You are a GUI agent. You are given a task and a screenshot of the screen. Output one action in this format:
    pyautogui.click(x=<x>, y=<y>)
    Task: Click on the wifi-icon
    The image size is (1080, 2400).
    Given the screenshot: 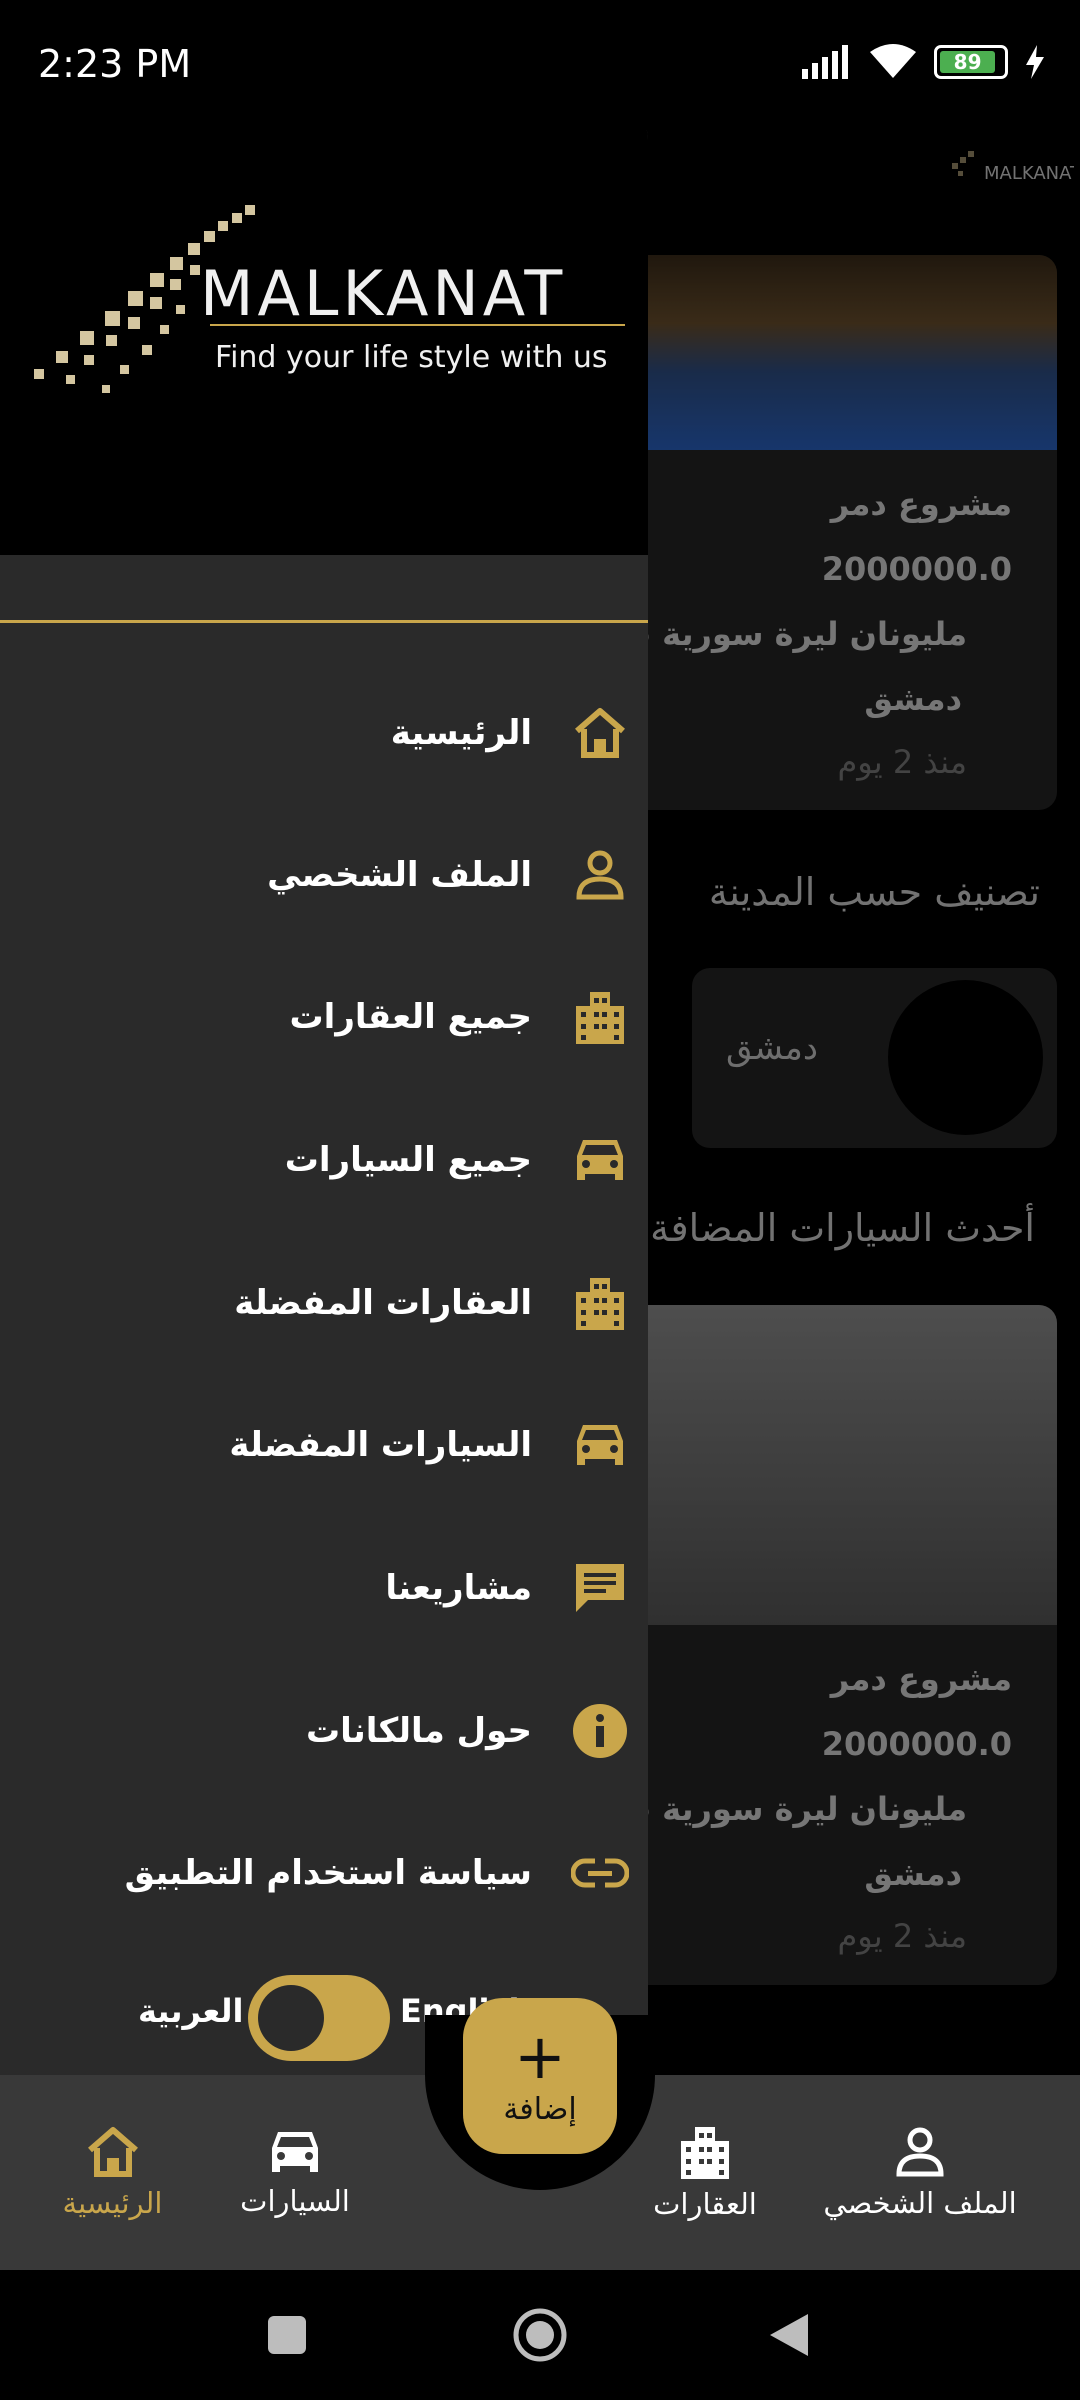 What is the action you would take?
    pyautogui.click(x=893, y=61)
    